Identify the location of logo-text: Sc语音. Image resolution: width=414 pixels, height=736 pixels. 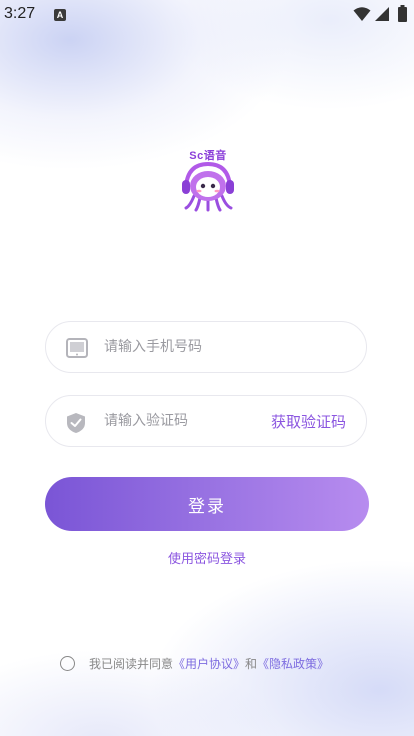
(208, 156).